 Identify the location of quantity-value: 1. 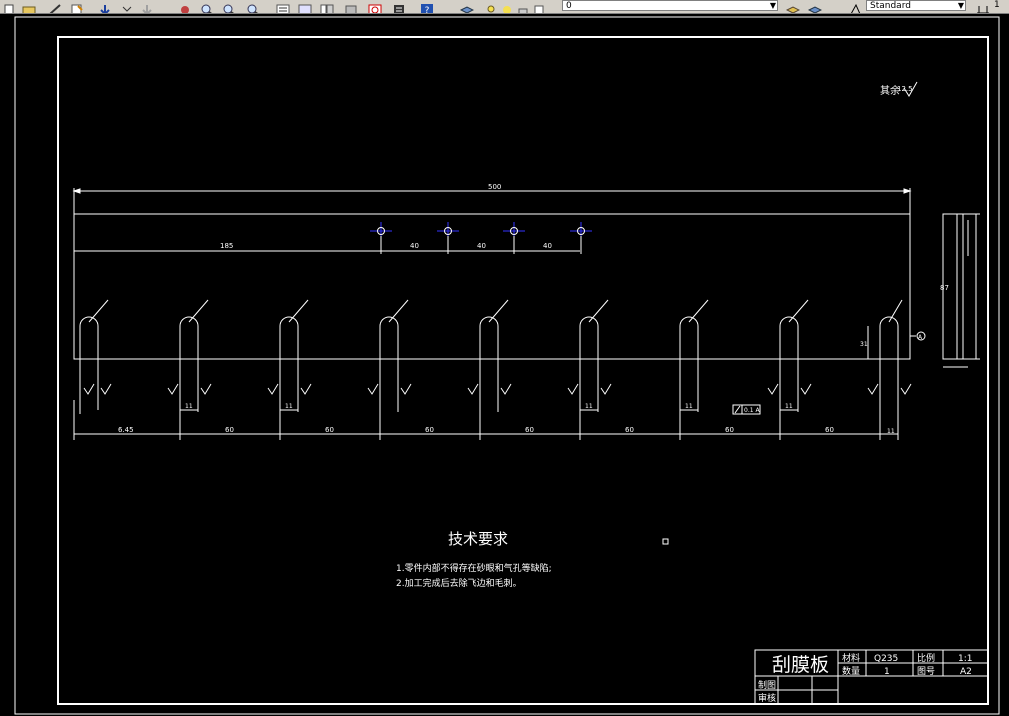
(887, 672).